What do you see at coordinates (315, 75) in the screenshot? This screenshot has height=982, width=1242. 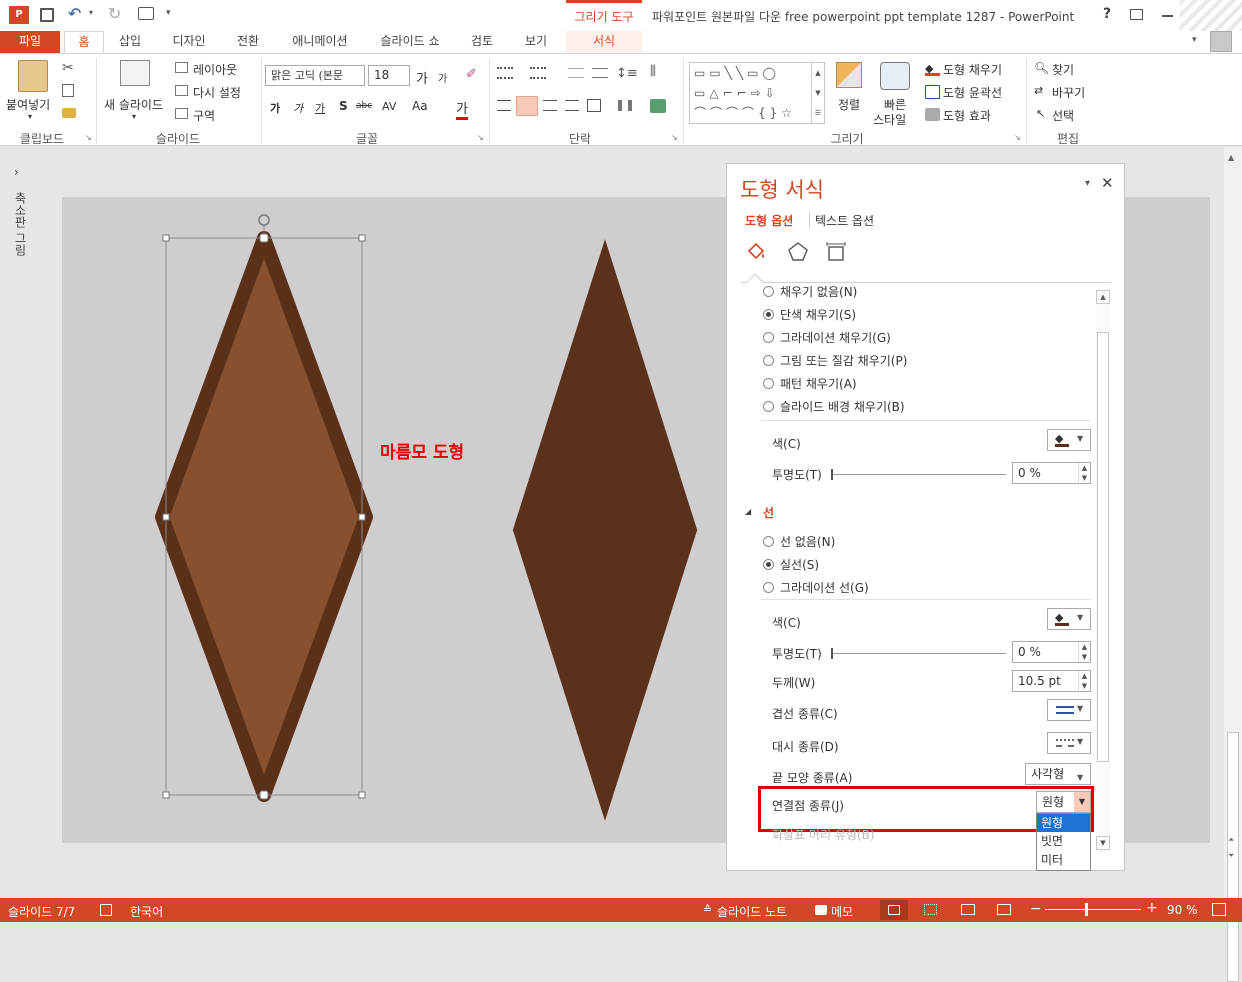 I see `font-name-combo: 맑은 고딕 (본문` at bounding box center [315, 75].